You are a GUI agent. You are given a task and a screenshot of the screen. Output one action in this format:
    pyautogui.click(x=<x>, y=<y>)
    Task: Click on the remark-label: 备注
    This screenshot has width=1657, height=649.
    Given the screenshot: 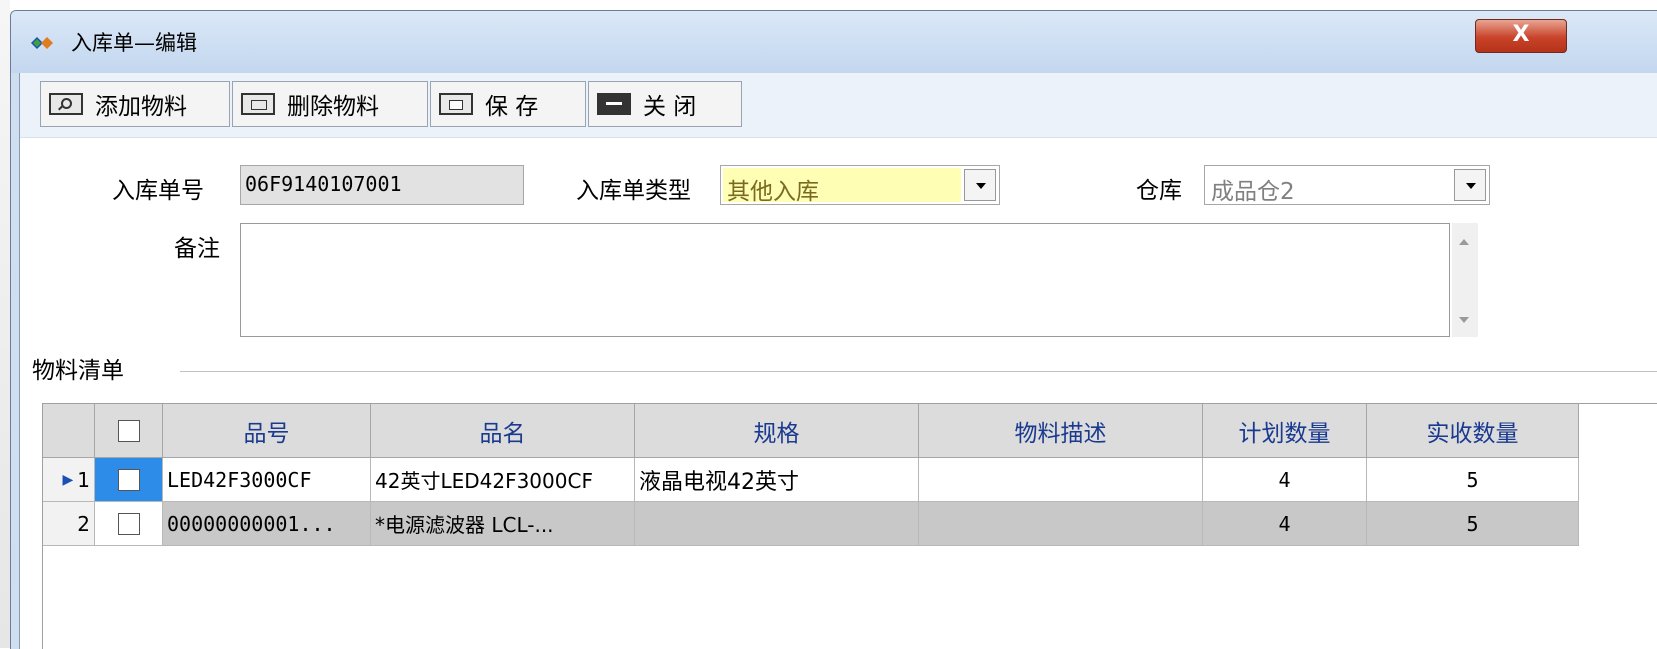 What is the action you would take?
    pyautogui.click(x=197, y=249)
    